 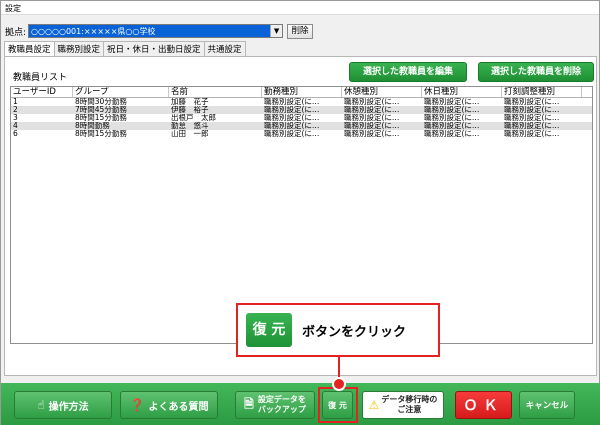 I want to click on column-header: ユーザーID, so click(x=42, y=92).